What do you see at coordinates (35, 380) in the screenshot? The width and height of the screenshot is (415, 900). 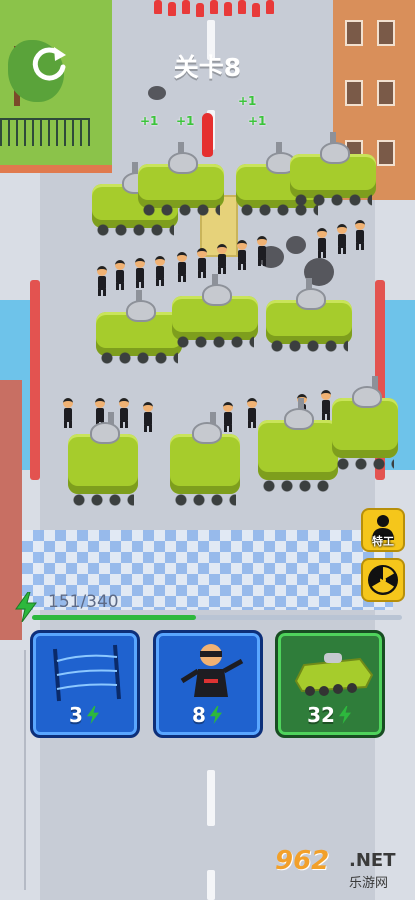 I see `bridge-rail-left` at bounding box center [35, 380].